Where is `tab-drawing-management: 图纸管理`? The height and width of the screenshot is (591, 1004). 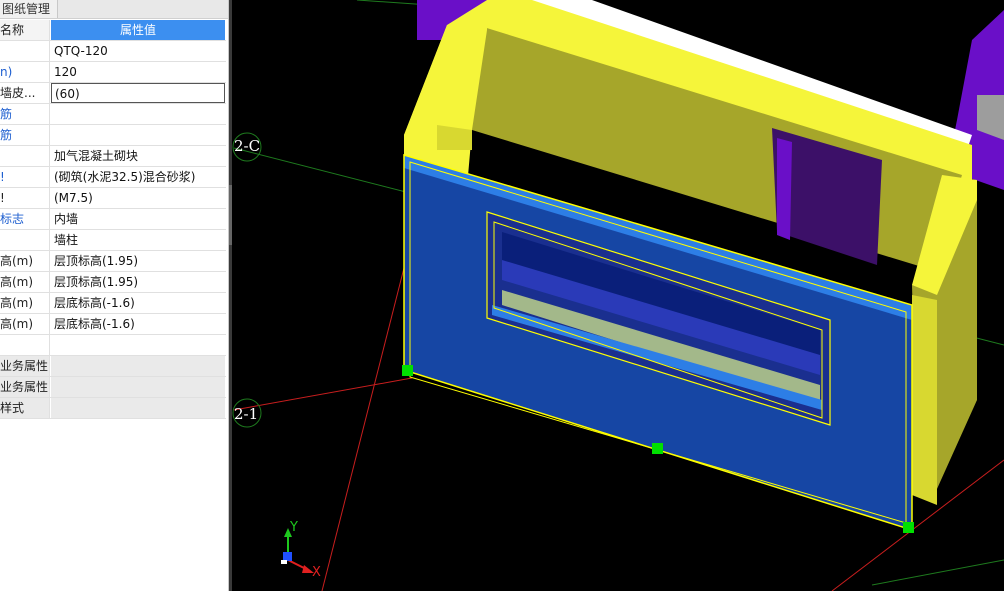 tab-drawing-management: 图纸管理 is located at coordinates (29, 9).